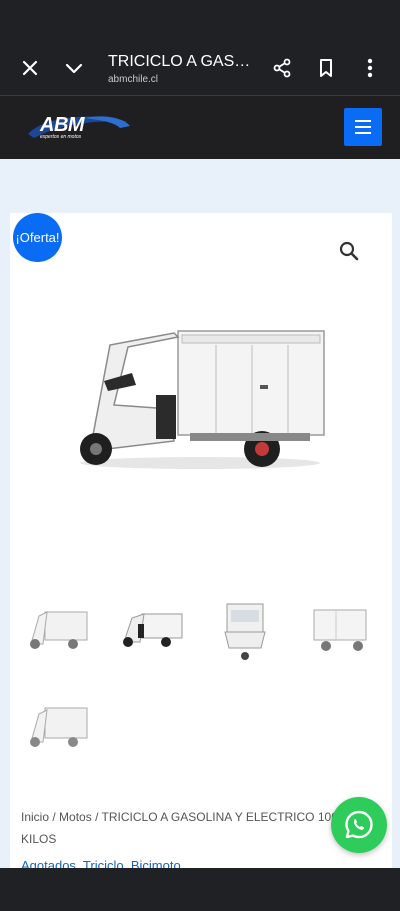 This screenshot has width=400, height=911. I want to click on whatsapp-button, so click(359, 825).